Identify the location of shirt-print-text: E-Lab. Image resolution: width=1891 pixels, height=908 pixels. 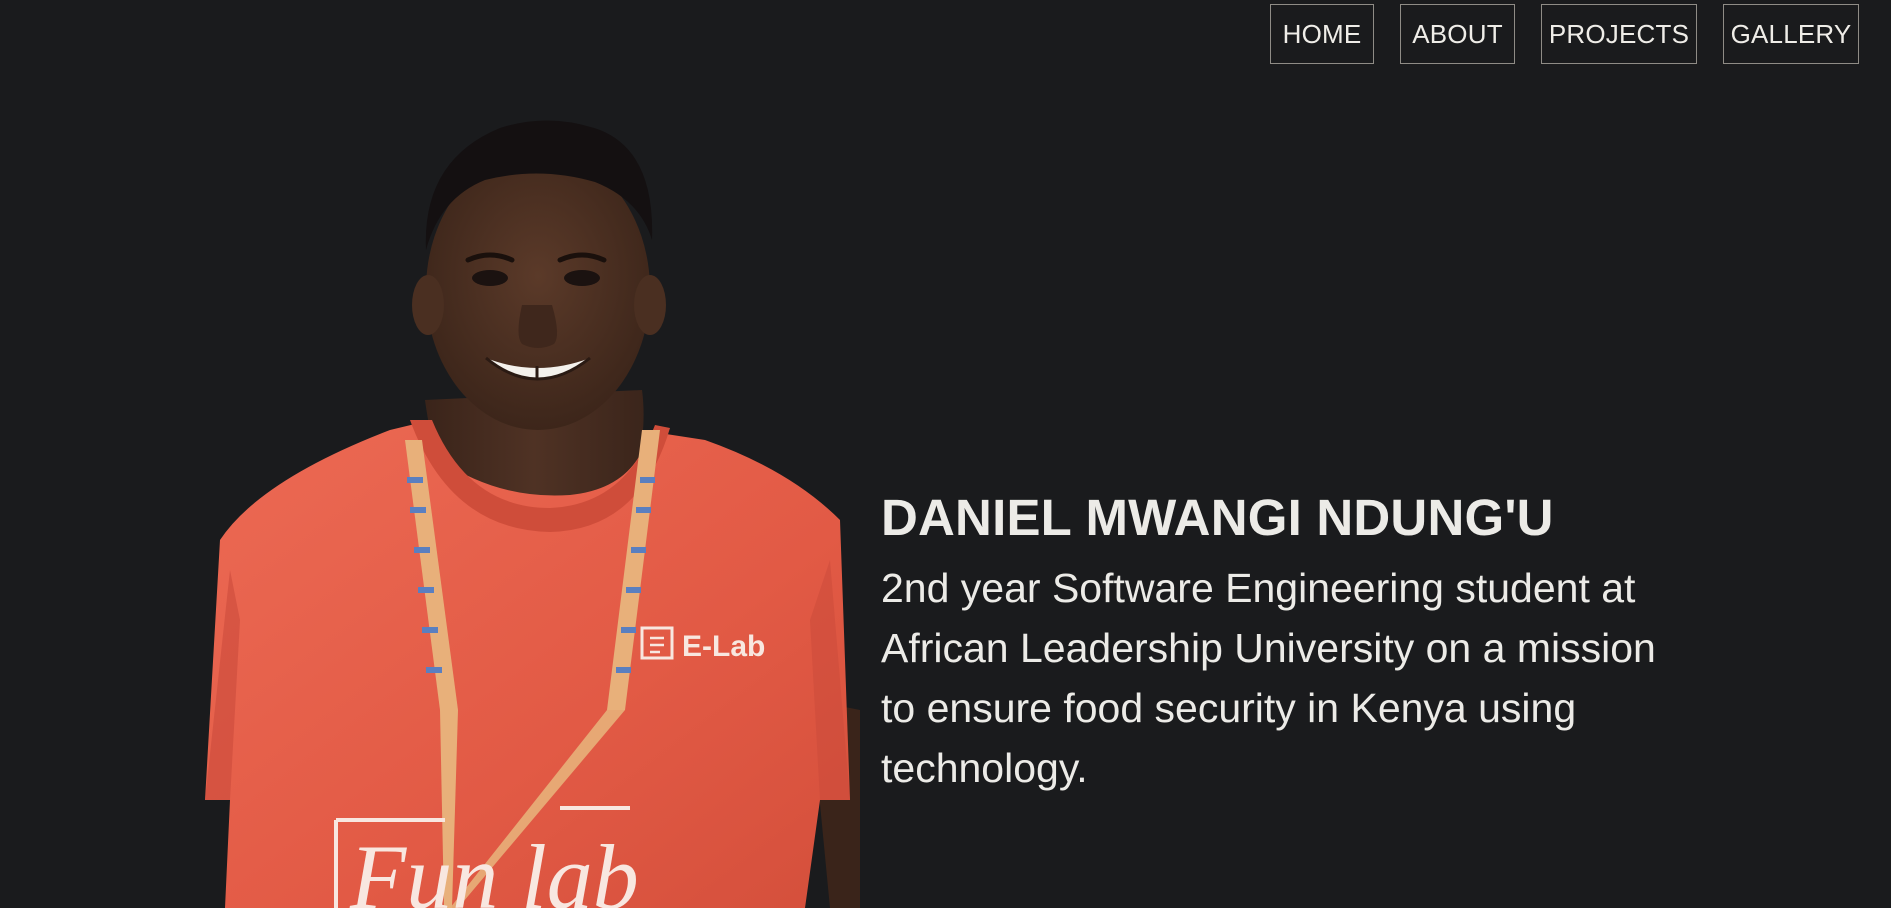
(723, 646).